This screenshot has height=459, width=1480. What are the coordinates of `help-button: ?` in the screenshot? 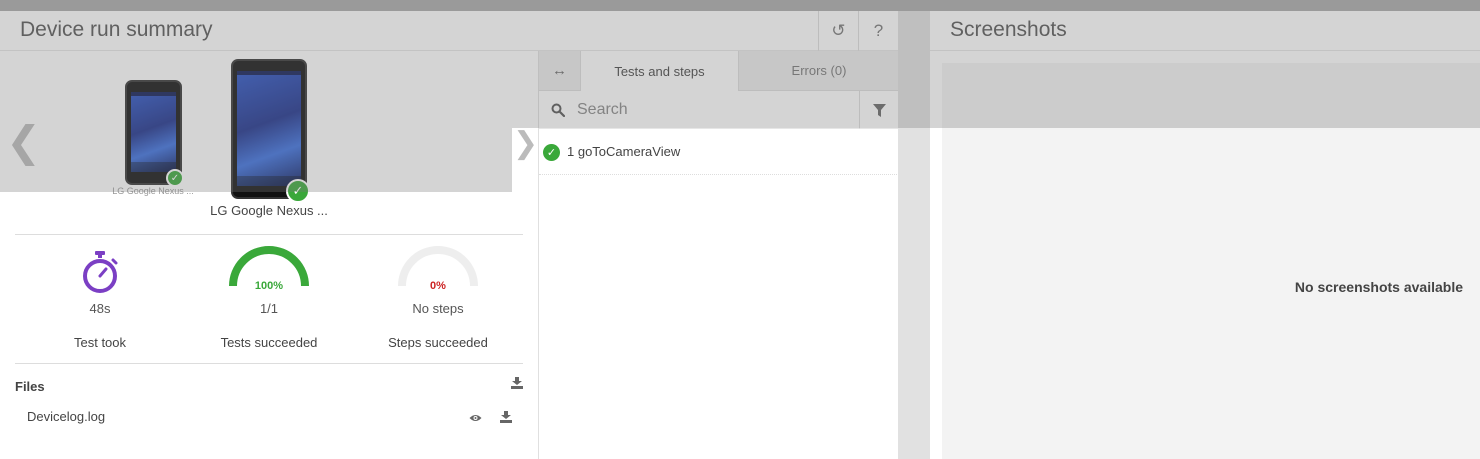 It's located at (878, 31).